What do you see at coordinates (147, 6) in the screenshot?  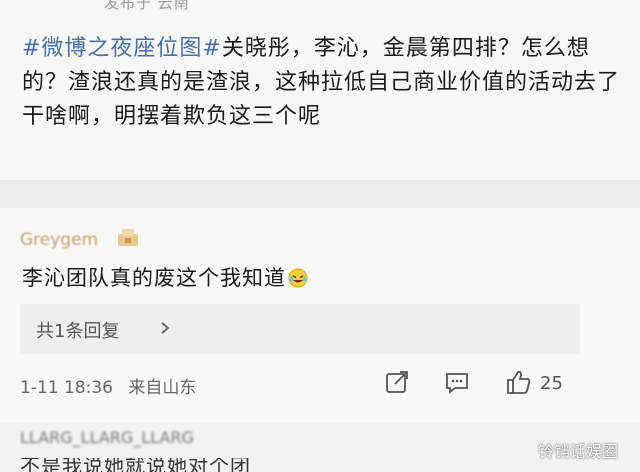 I see `post-location-meta: 发布于 云南` at bounding box center [147, 6].